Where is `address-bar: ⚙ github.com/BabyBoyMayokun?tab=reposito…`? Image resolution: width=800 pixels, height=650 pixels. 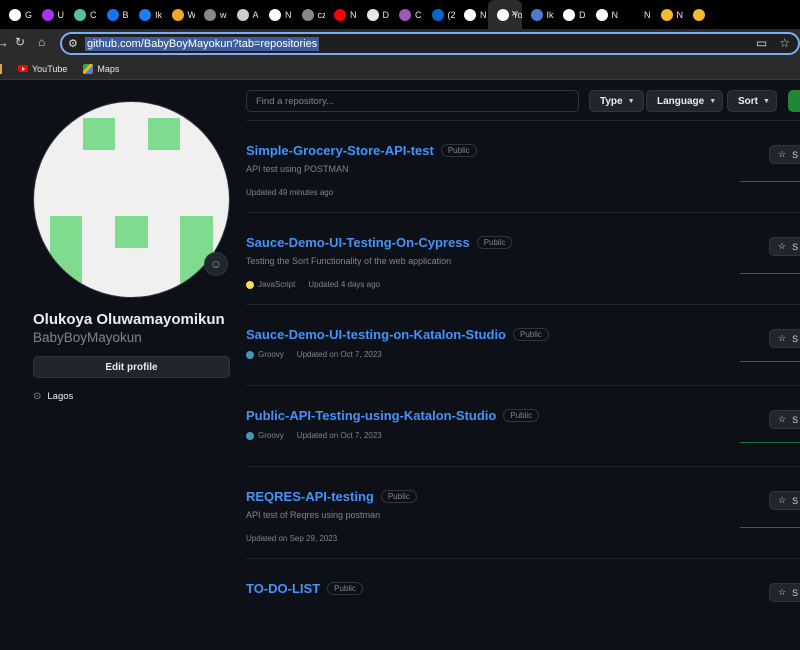 address-bar: ⚙ github.com/BabyBoyMayokun?tab=reposito… is located at coordinates (430, 43).